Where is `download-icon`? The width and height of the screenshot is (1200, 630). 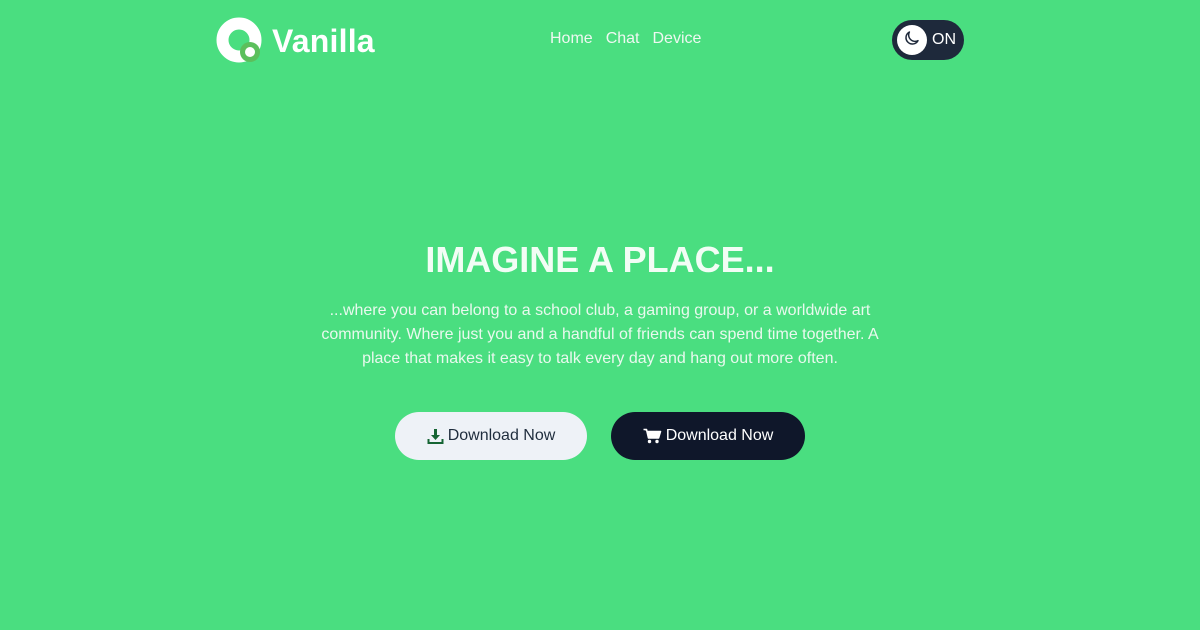
download-icon is located at coordinates (435, 436).